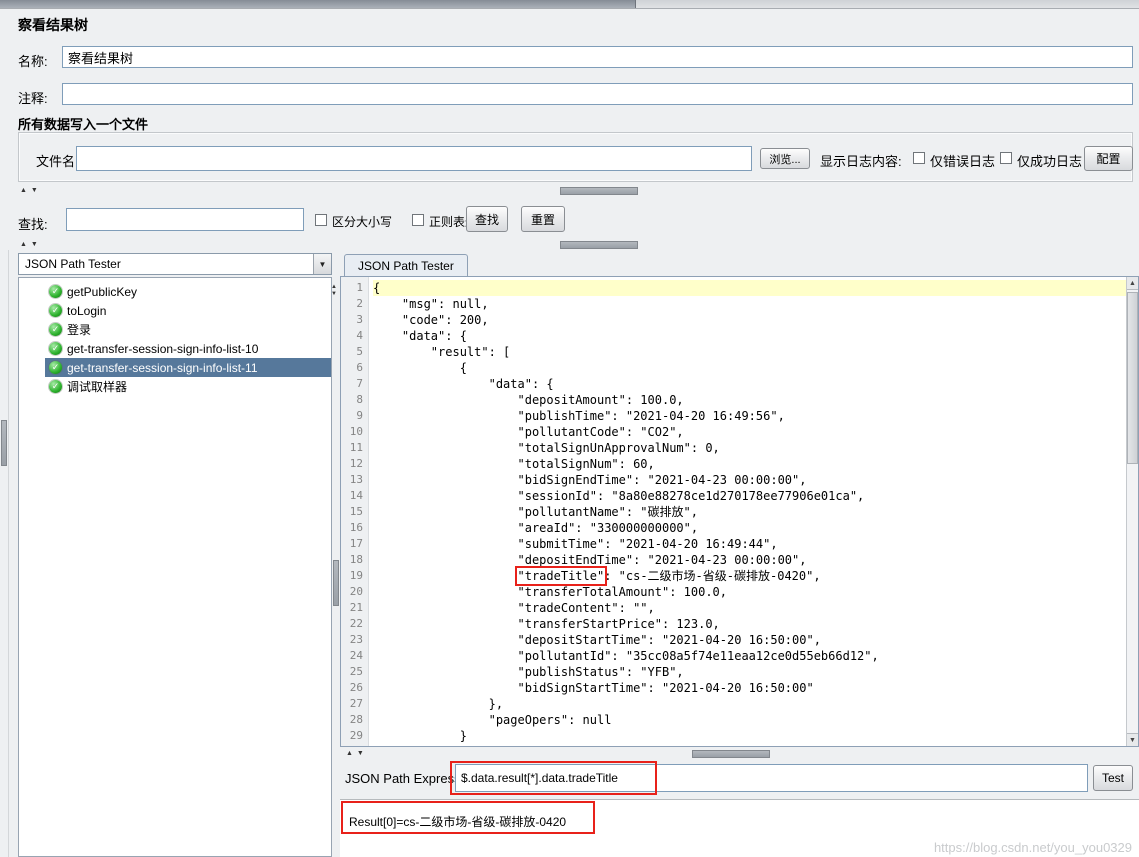 This screenshot has width=1139, height=857. What do you see at coordinates (1113, 778) in the screenshot?
I see `test-button: Test` at bounding box center [1113, 778].